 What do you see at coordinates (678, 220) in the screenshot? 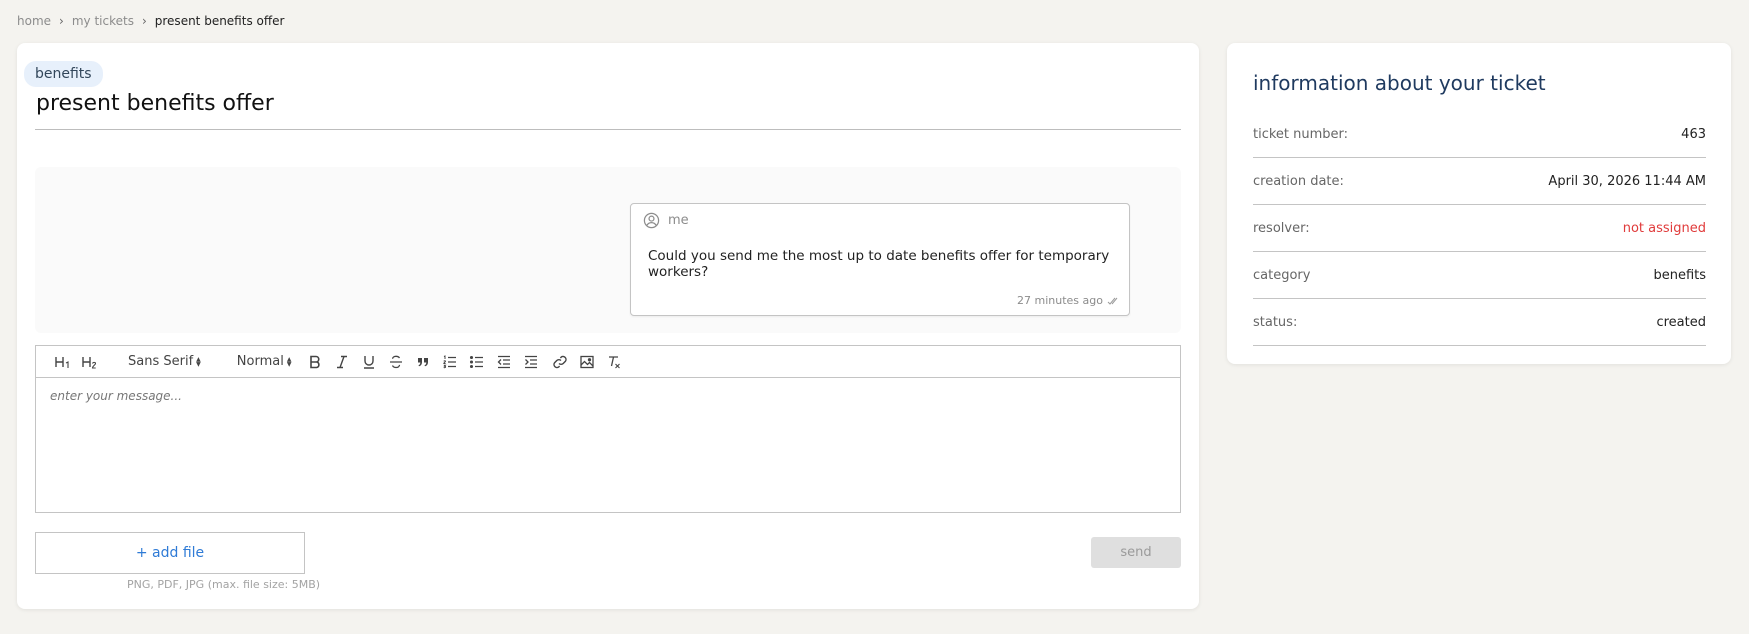
I see `message-author-name: me` at bounding box center [678, 220].